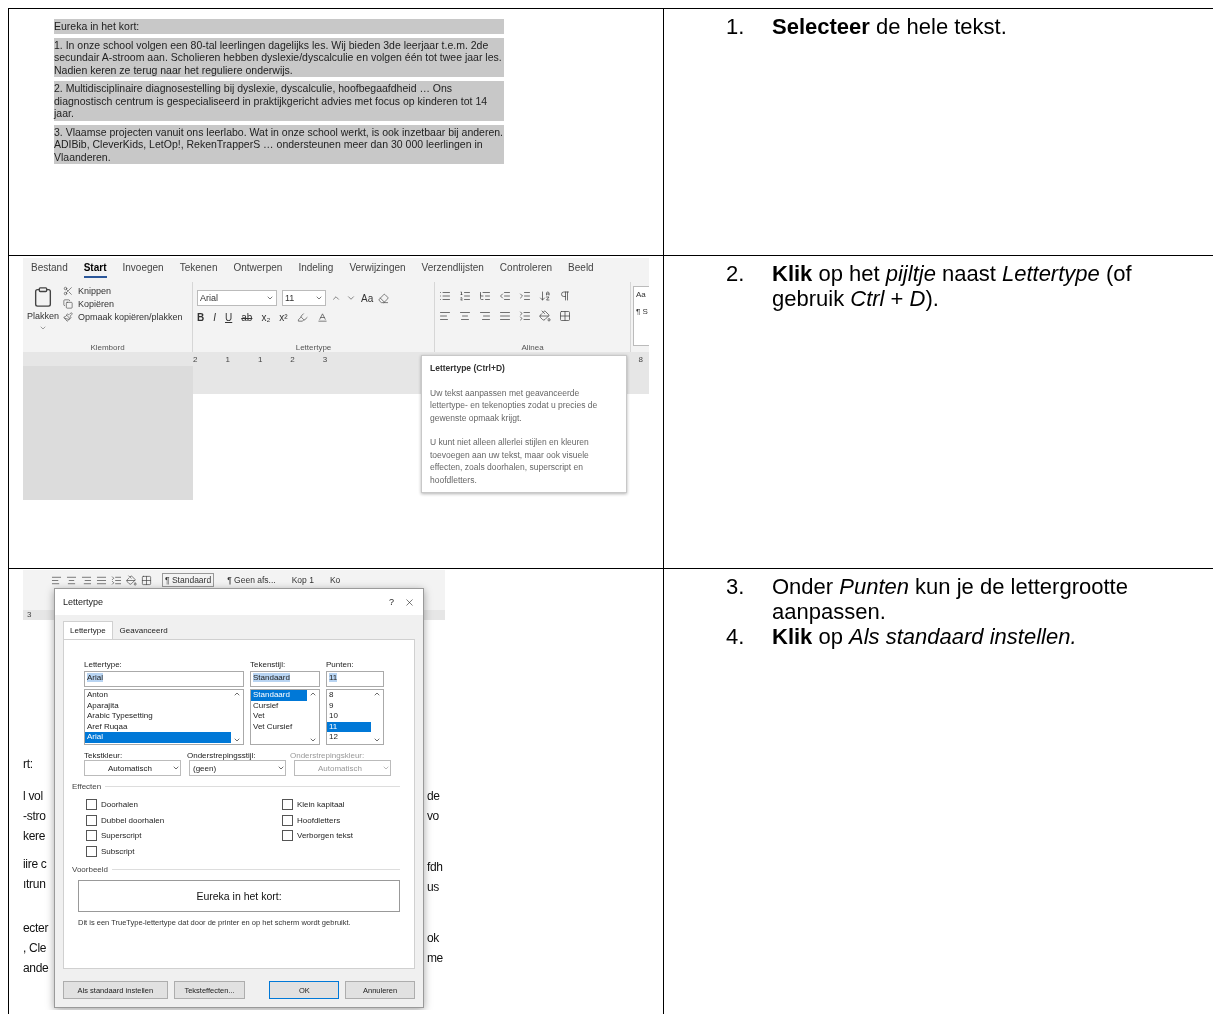 The image size is (1213, 1014). I want to click on dialog-tab: Geavanceerd, so click(143, 630).